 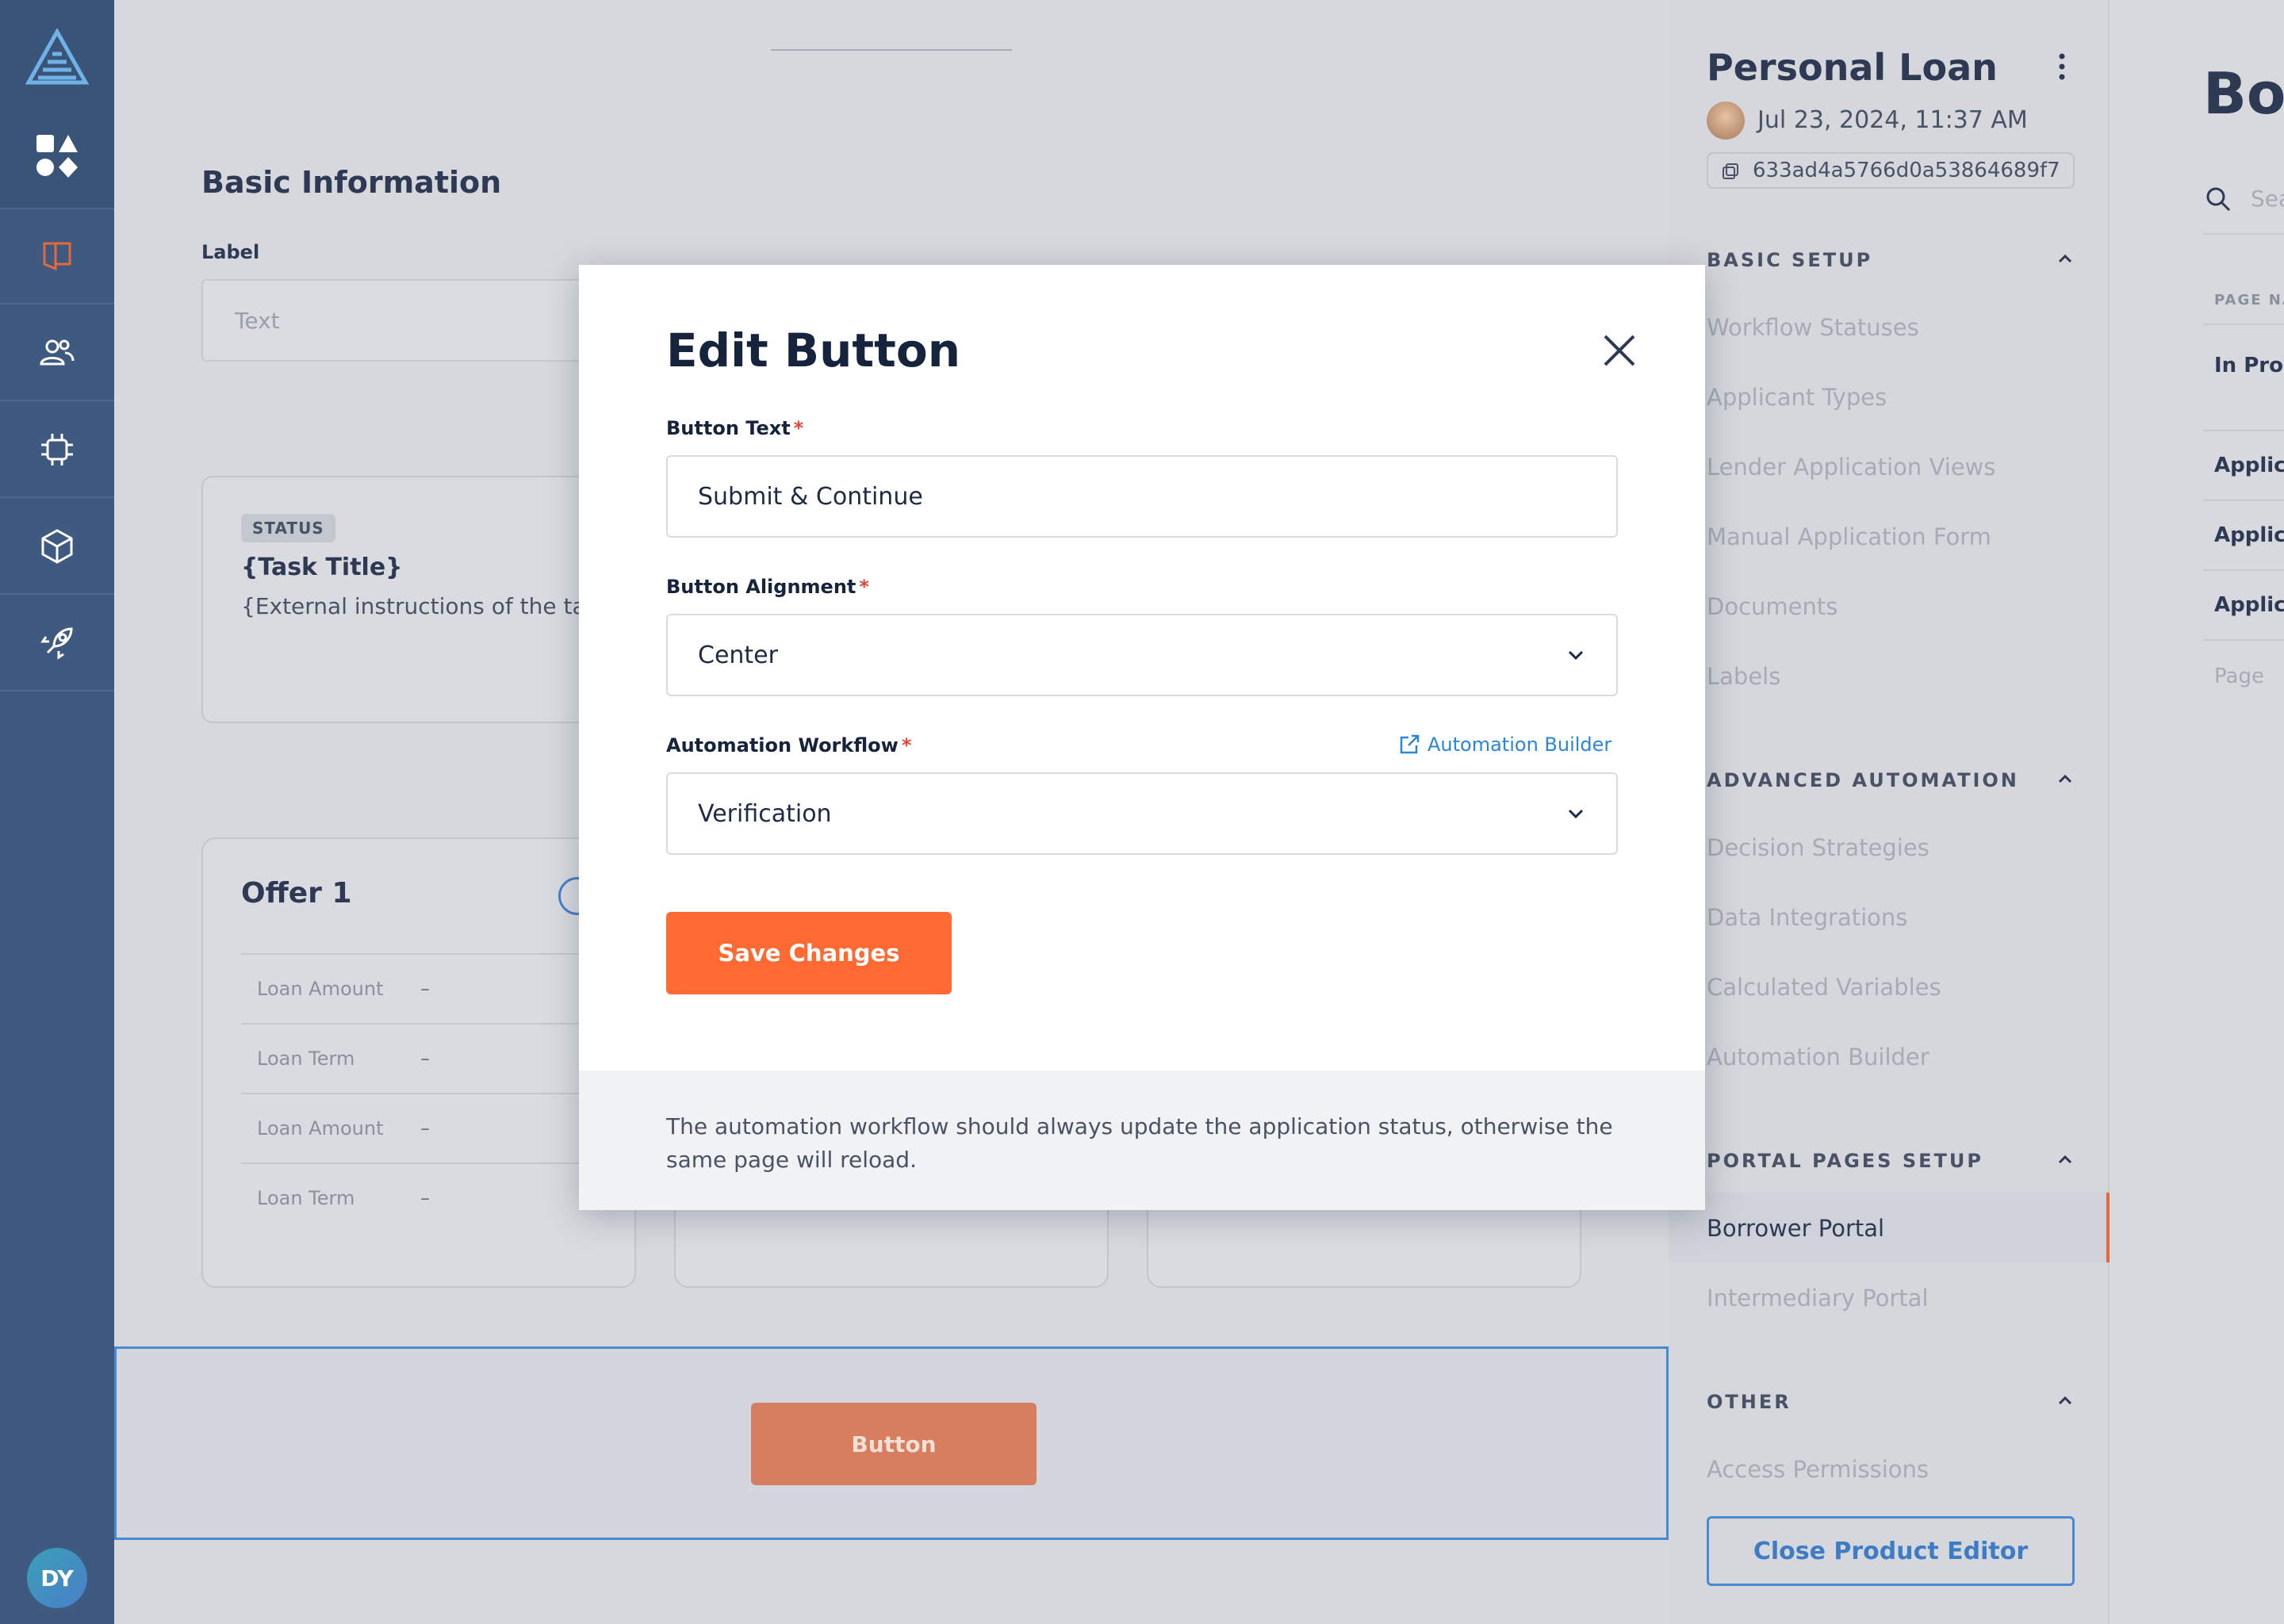 I want to click on nav-link-automation-builder: Automation Builder, so click(x=1818, y=1057).